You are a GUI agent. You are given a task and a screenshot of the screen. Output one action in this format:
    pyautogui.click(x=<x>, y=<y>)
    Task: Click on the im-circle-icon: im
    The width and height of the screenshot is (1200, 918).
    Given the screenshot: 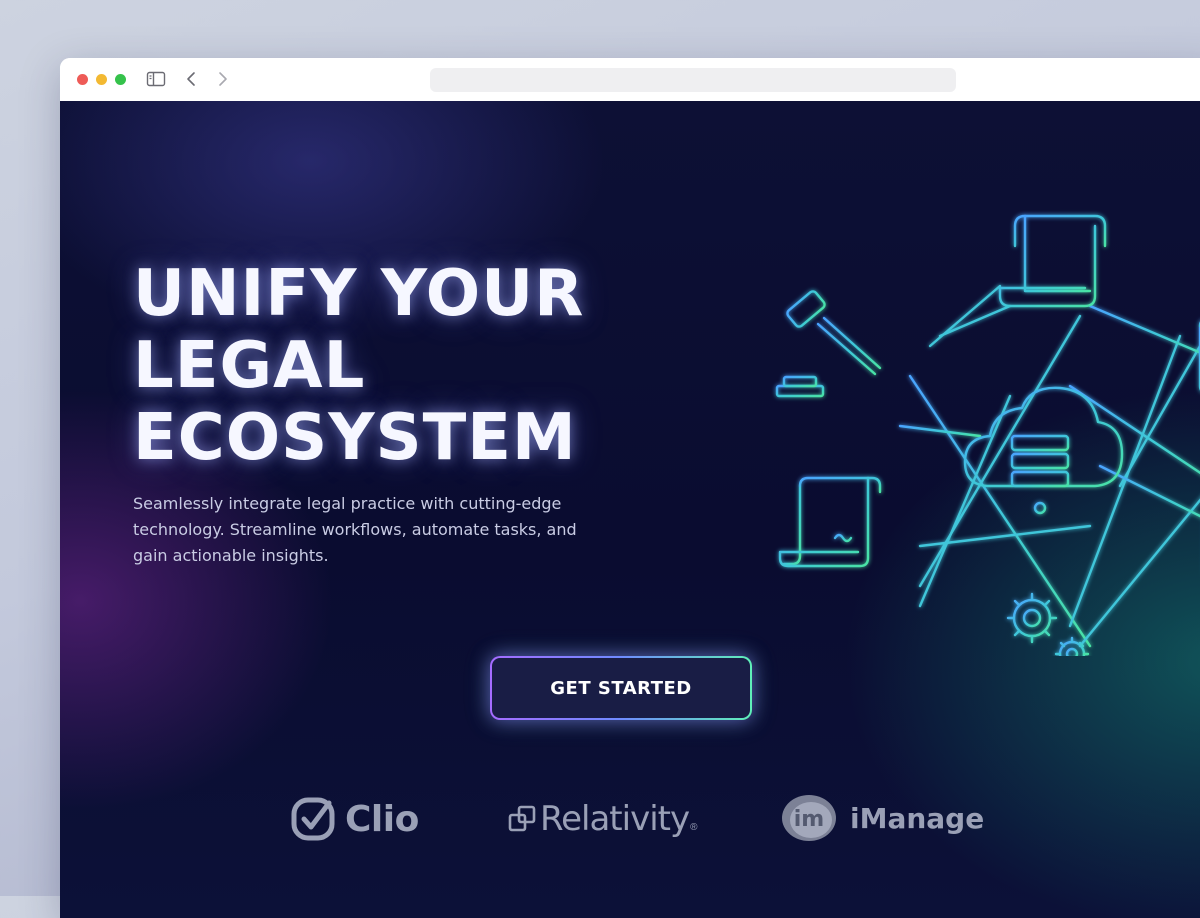 What is the action you would take?
    pyautogui.click(x=809, y=818)
    